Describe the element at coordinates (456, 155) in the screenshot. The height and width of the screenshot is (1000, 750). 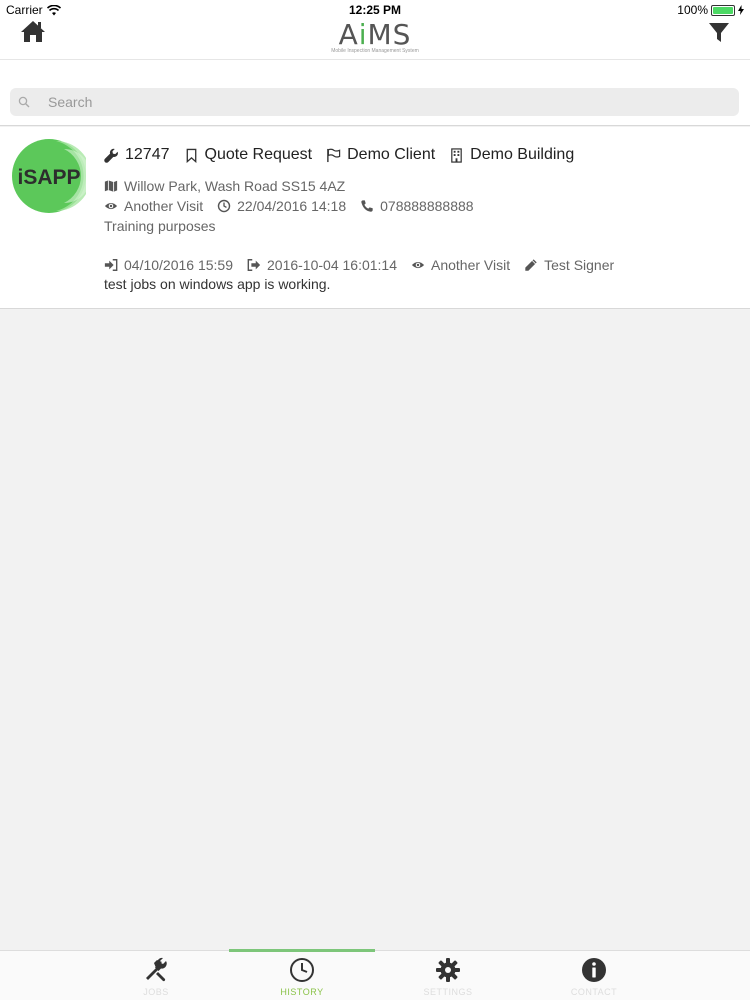
I see `building-icon` at that location.